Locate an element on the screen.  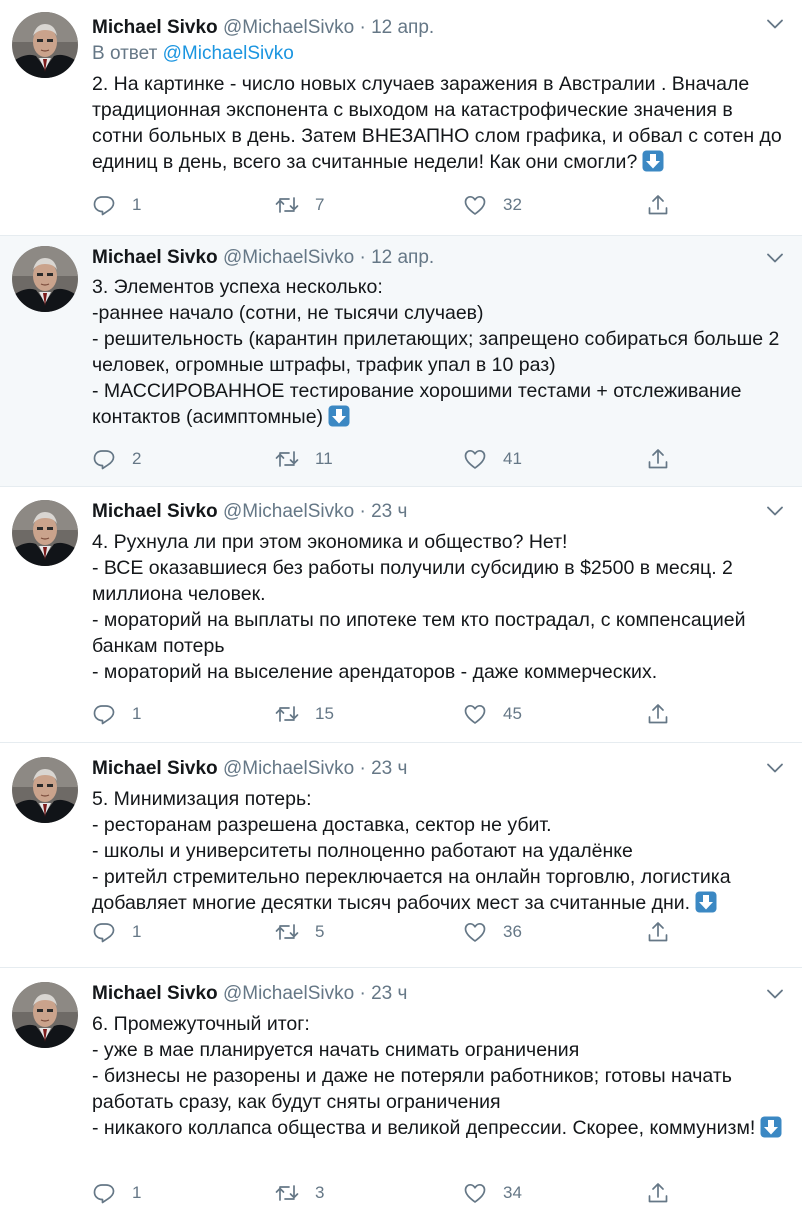
retweet-button: 15 is located at coordinates (304, 714).